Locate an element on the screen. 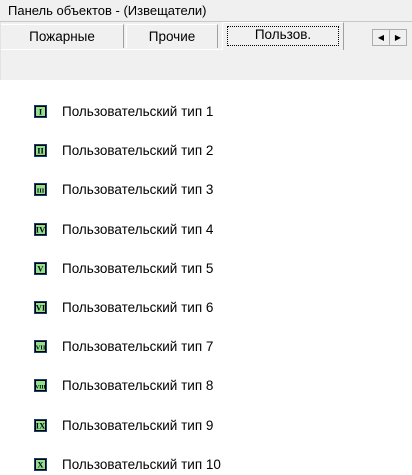 This screenshot has width=412, height=475. svg-text: VIII is located at coordinates (40, 388).